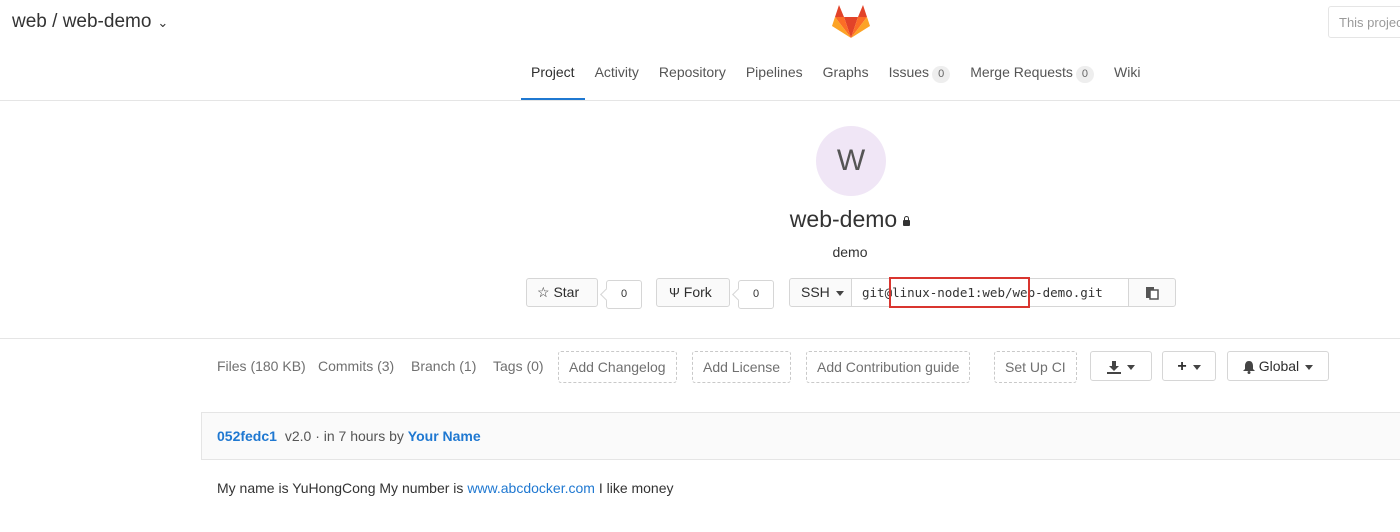 This screenshot has width=1400, height=532. I want to click on tab-merge-requests: Merge Requests 0, so click(1032, 76).